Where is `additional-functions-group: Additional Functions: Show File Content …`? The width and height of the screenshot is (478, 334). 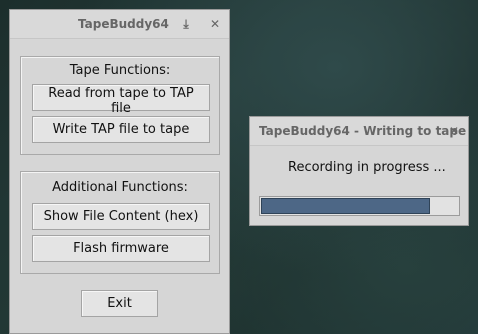
additional-functions-group: Additional Functions: Show File Content … is located at coordinates (120, 222).